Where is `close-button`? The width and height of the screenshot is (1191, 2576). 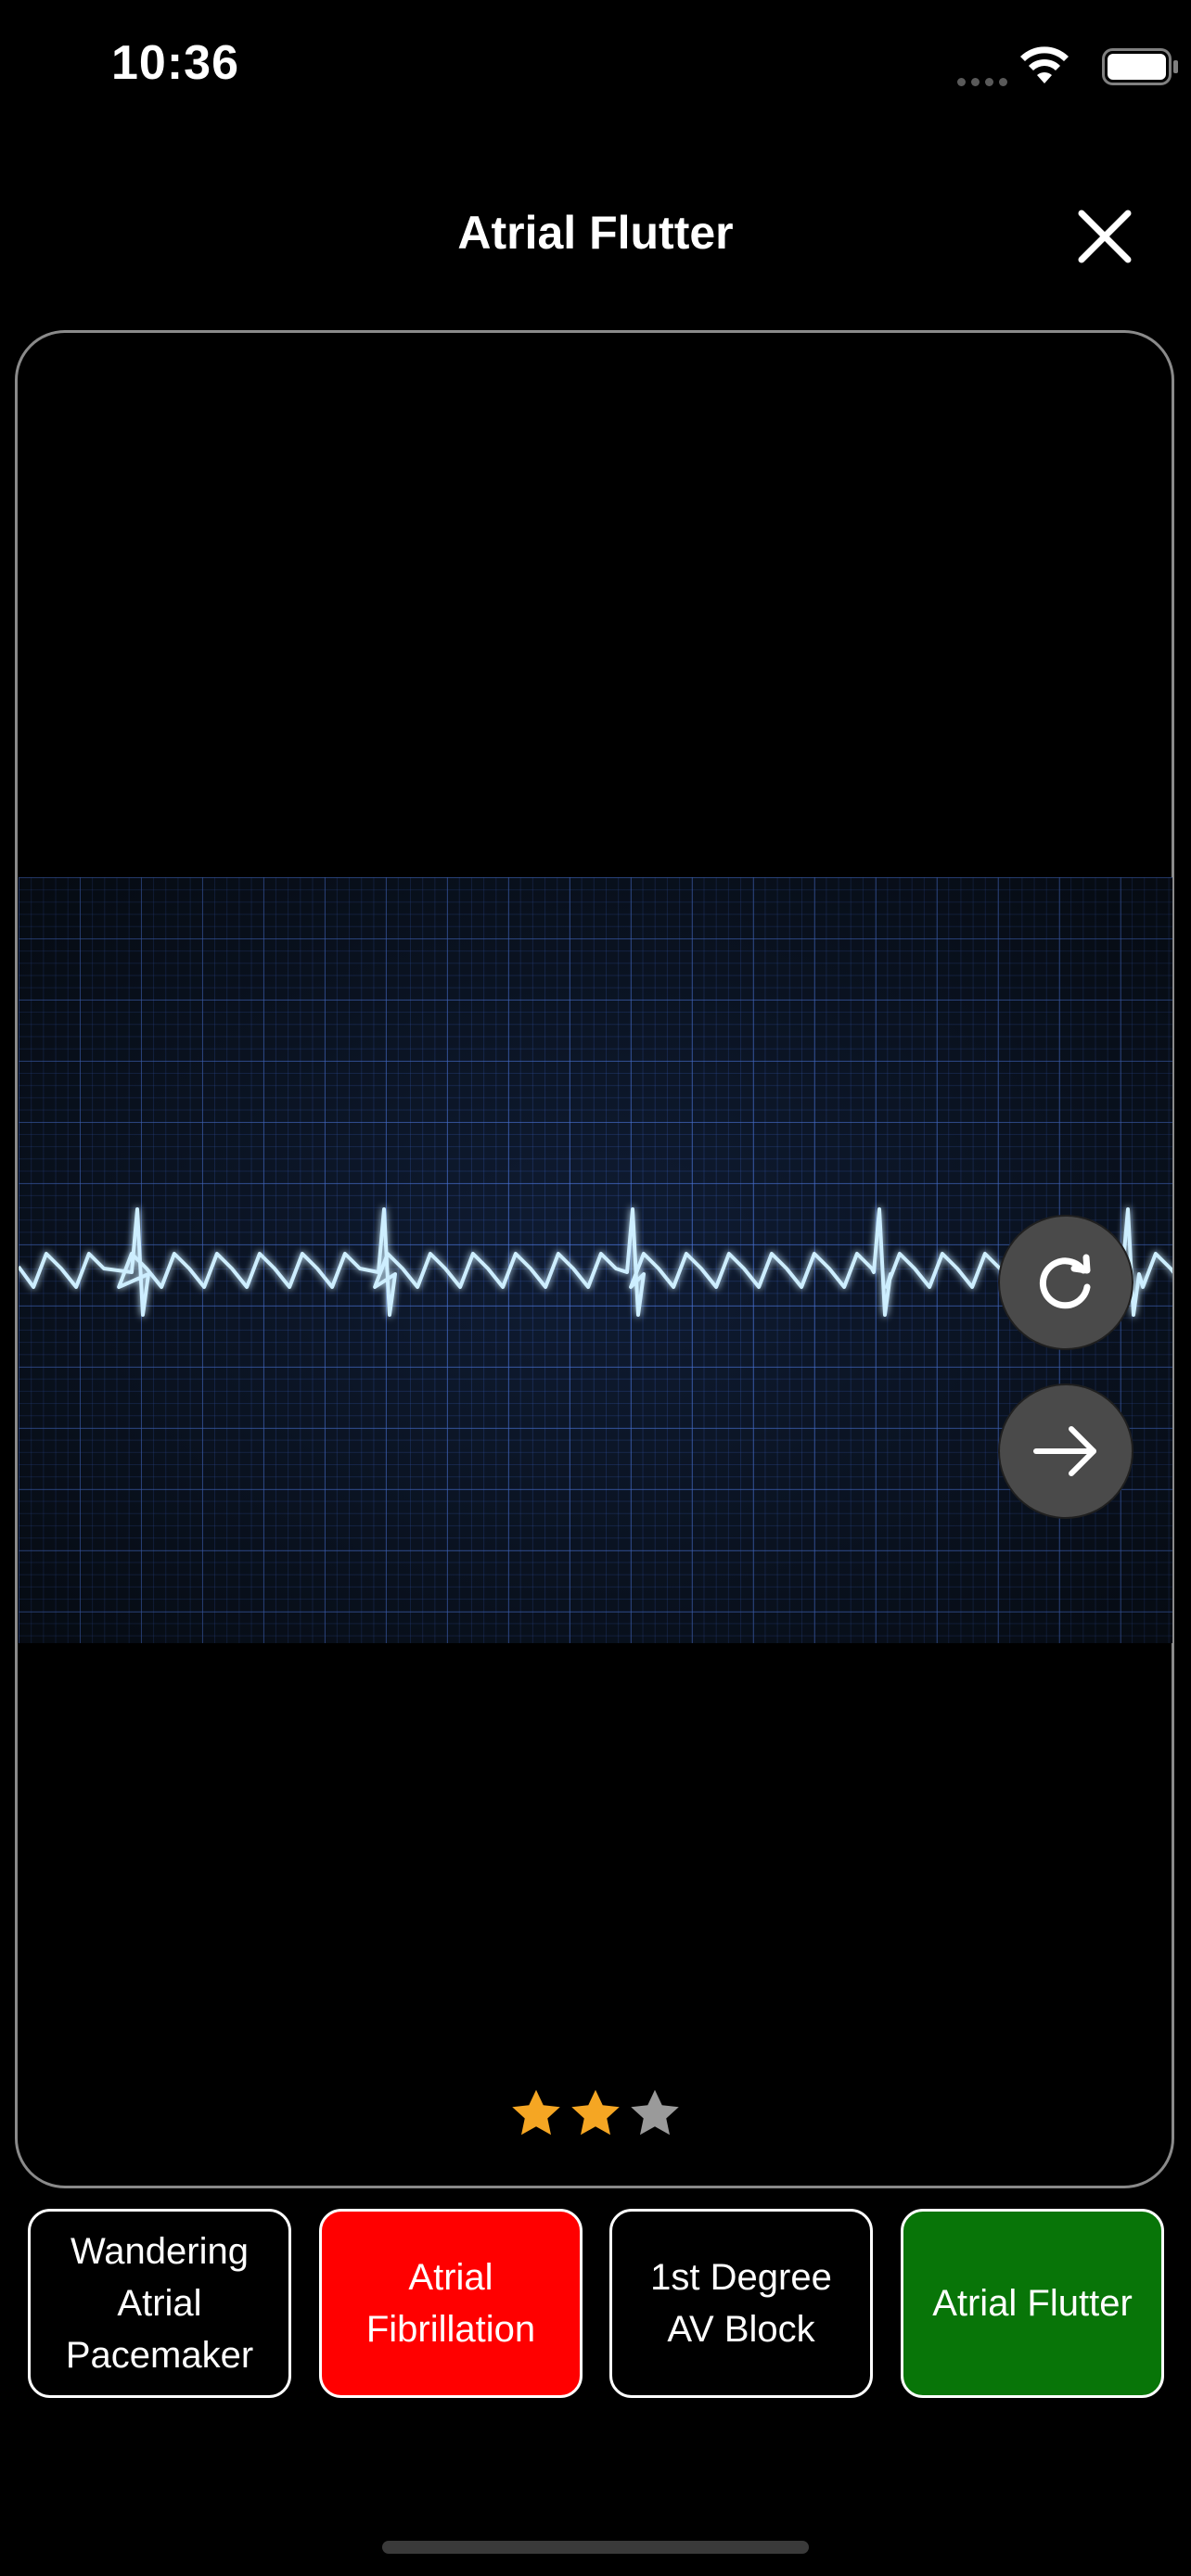 close-button is located at coordinates (1104, 237).